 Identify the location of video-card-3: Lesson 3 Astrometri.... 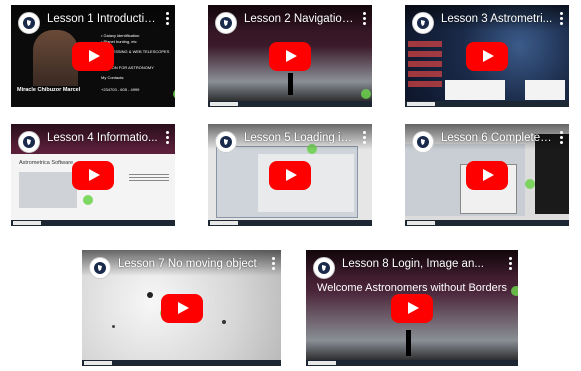
(487, 56).